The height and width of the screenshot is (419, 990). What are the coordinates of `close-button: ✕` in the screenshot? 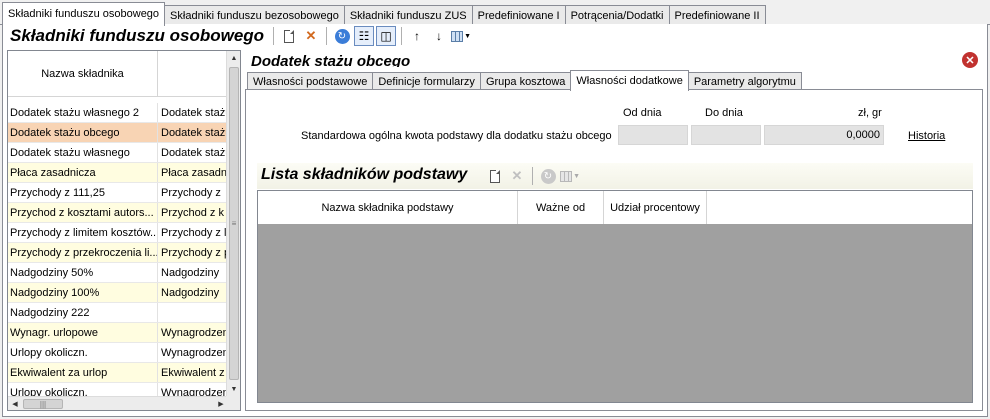 It's located at (970, 60).